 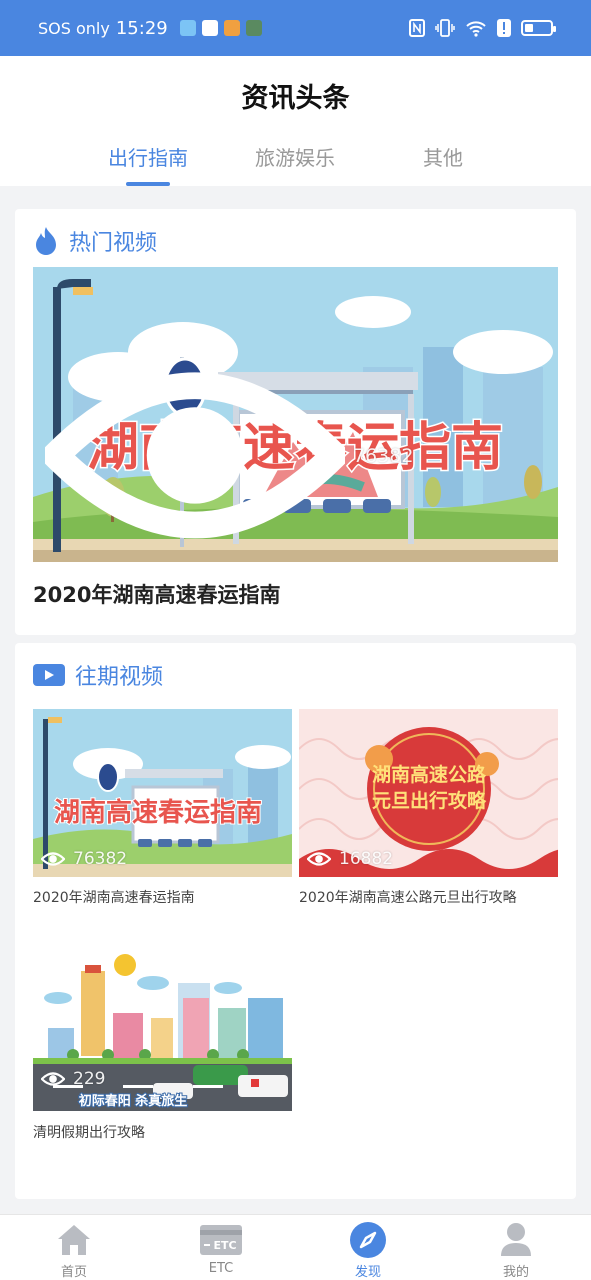 What do you see at coordinates (114, 897) in the screenshot?
I see `video-title: 2020年湖南高速春运指南` at bounding box center [114, 897].